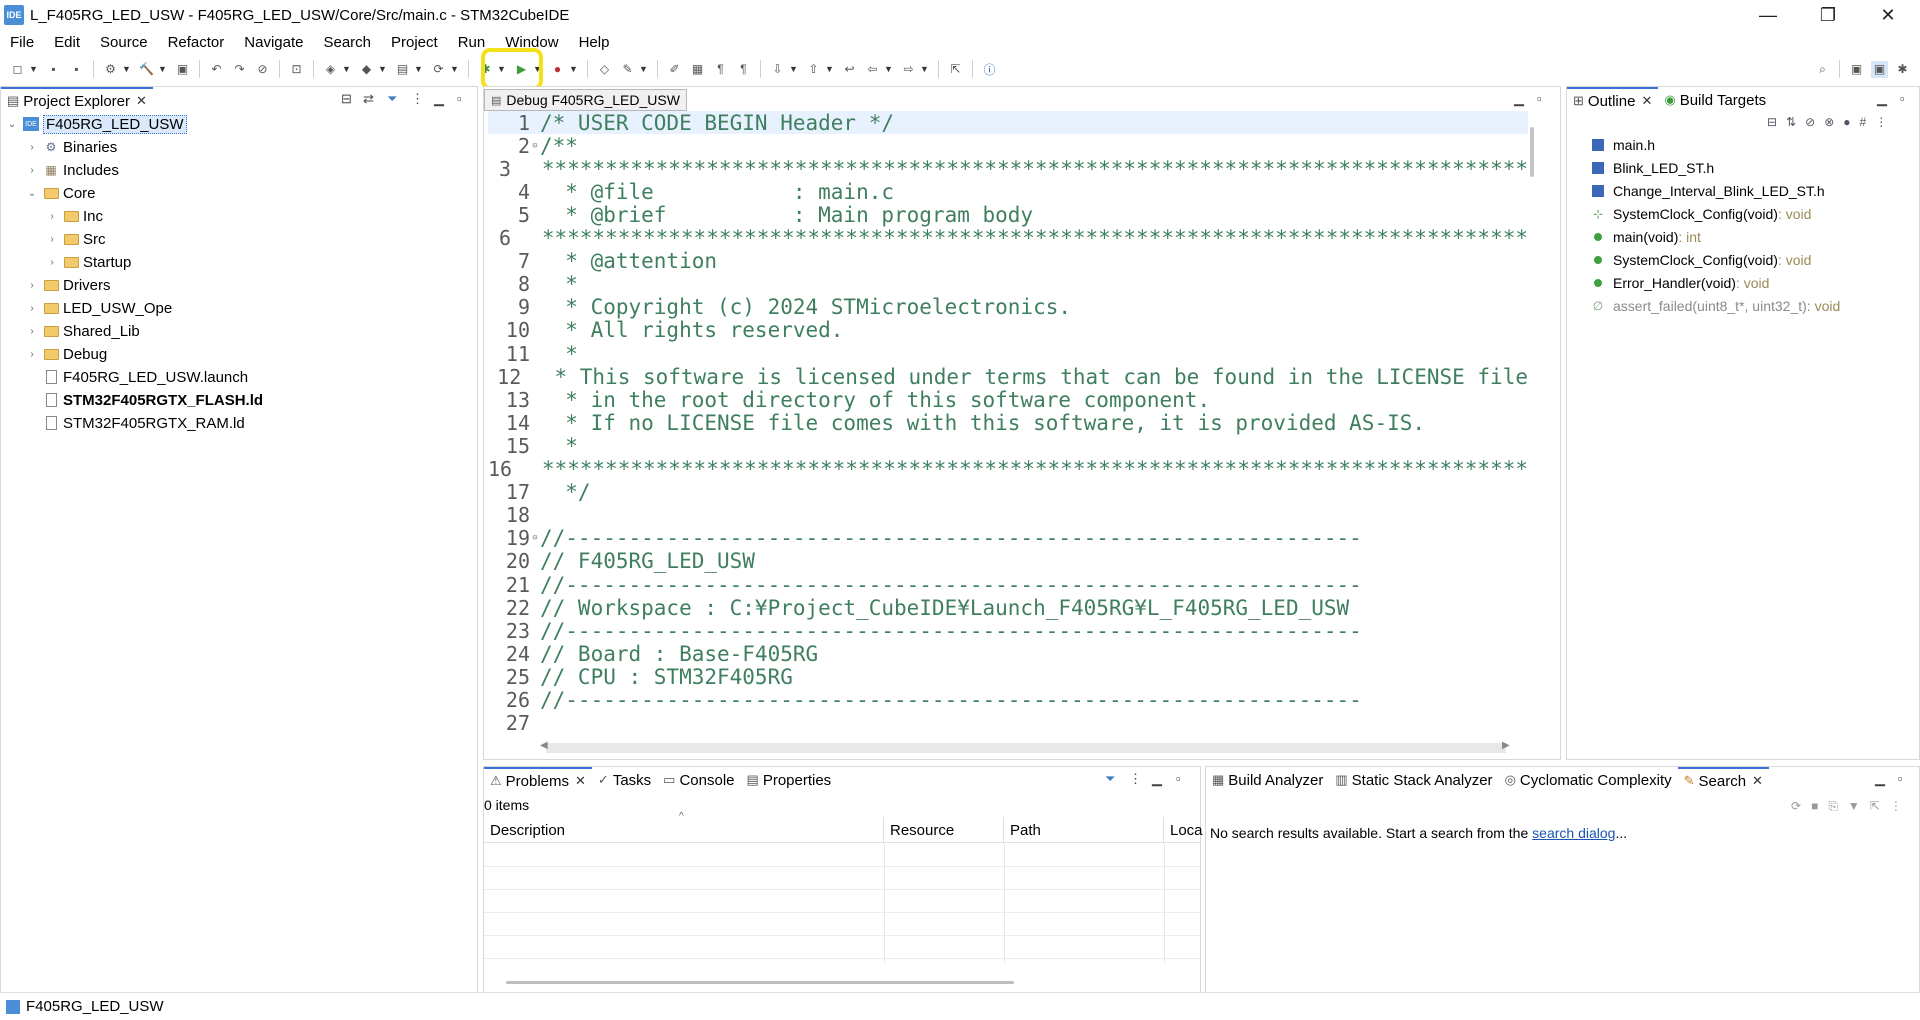  I want to click on tree-item: › ⚙ Binaries, so click(71, 147).